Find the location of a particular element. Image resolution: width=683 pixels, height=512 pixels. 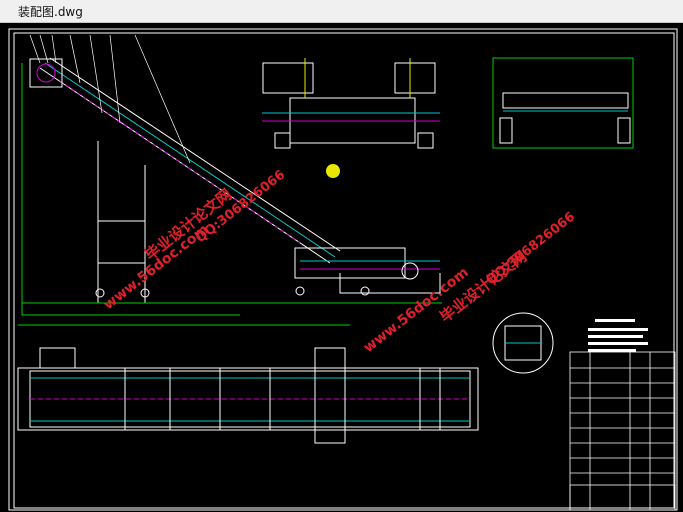

front-view-frame is located at coordinates (351, 103).